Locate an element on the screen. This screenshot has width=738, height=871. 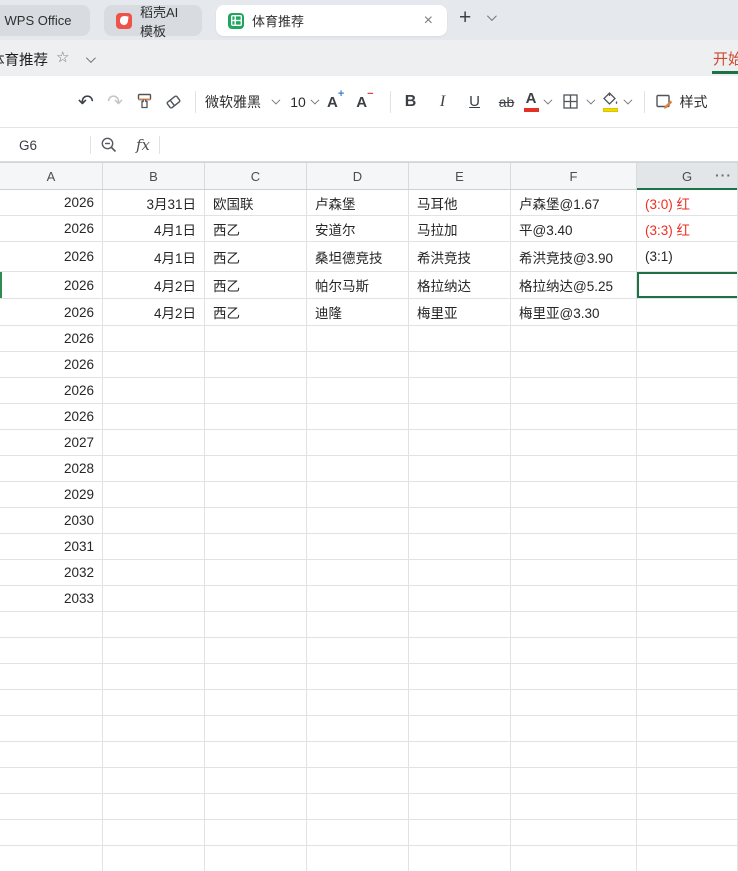
format-painter-button is located at coordinates (144, 102).